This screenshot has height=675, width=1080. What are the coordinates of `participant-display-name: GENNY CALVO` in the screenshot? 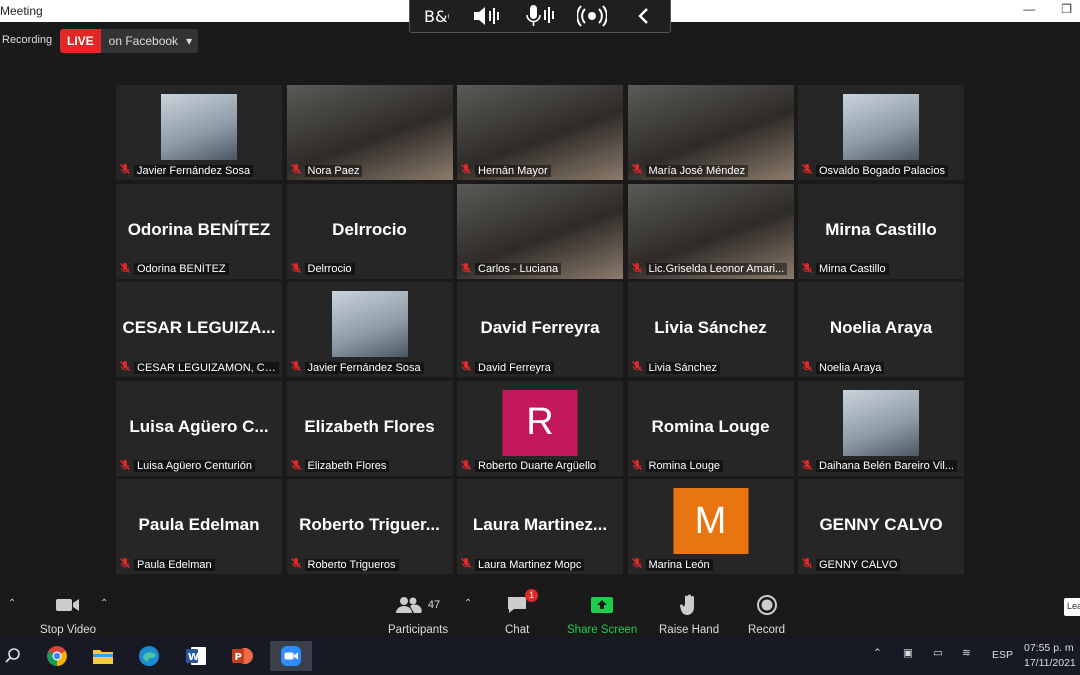 It's located at (881, 524).